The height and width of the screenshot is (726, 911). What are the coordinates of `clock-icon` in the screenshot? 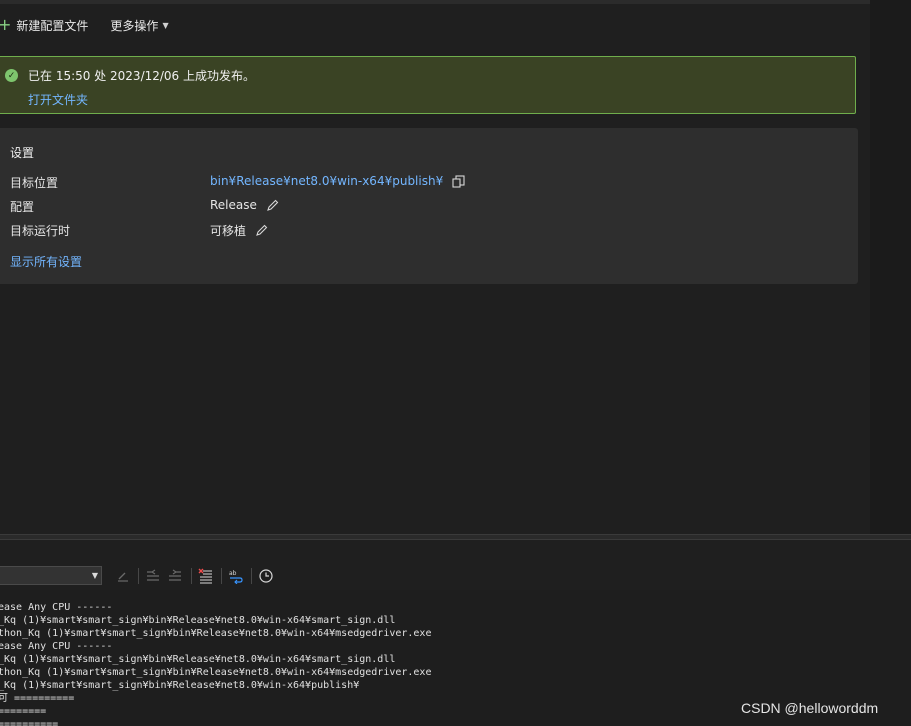 It's located at (266, 576).